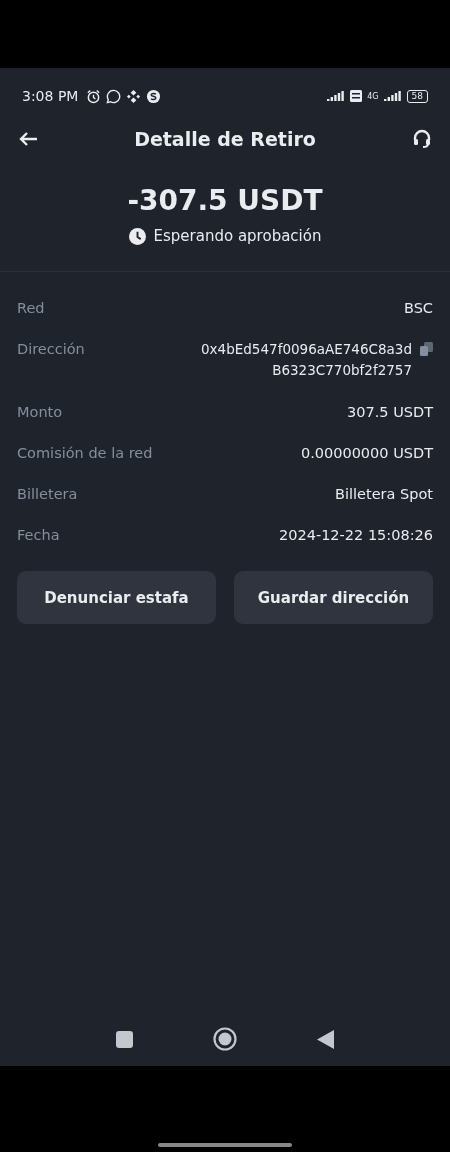  I want to click on headset-icon, so click(422, 139).